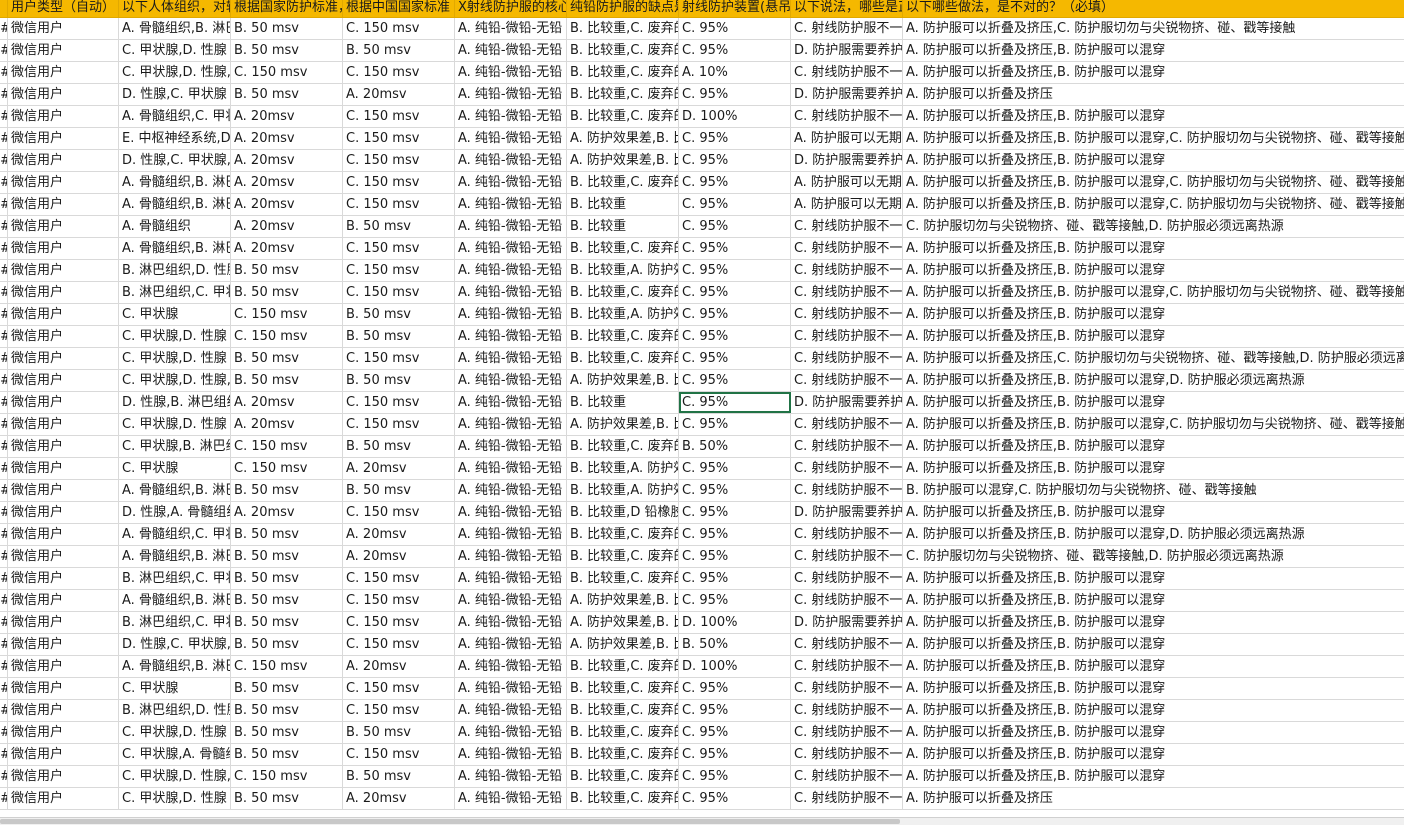 Image resolution: width=1404 pixels, height=825 pixels. I want to click on table-cell-q1: D. 性腺,A. 骨髓组织, so click(175, 512).